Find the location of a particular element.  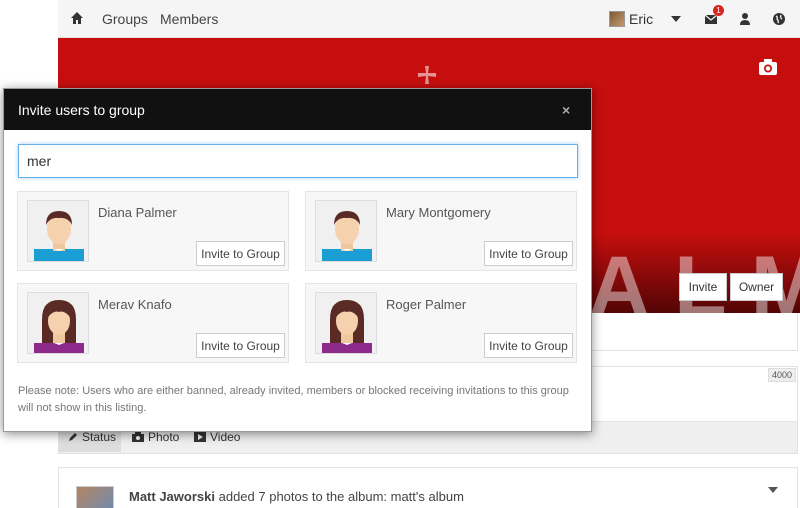

user-name: Diana Palmer is located at coordinates (137, 212).